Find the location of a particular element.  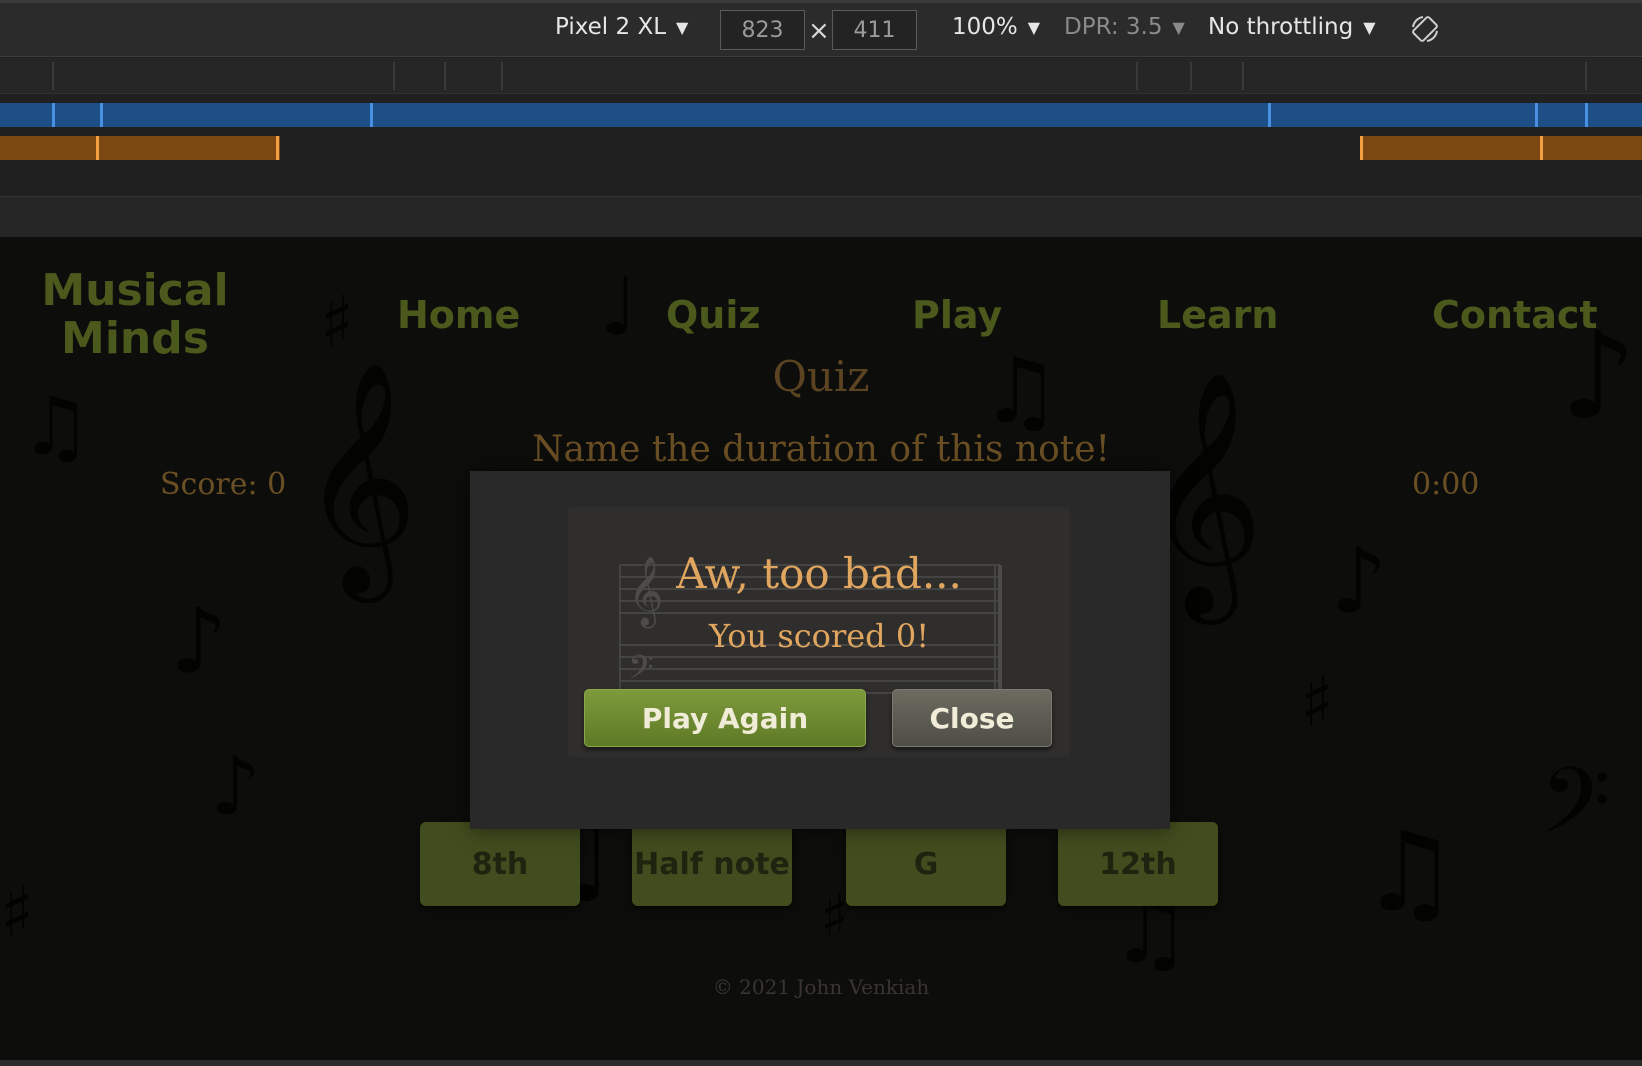

site-logo: Musical Minds is located at coordinates (135, 315).